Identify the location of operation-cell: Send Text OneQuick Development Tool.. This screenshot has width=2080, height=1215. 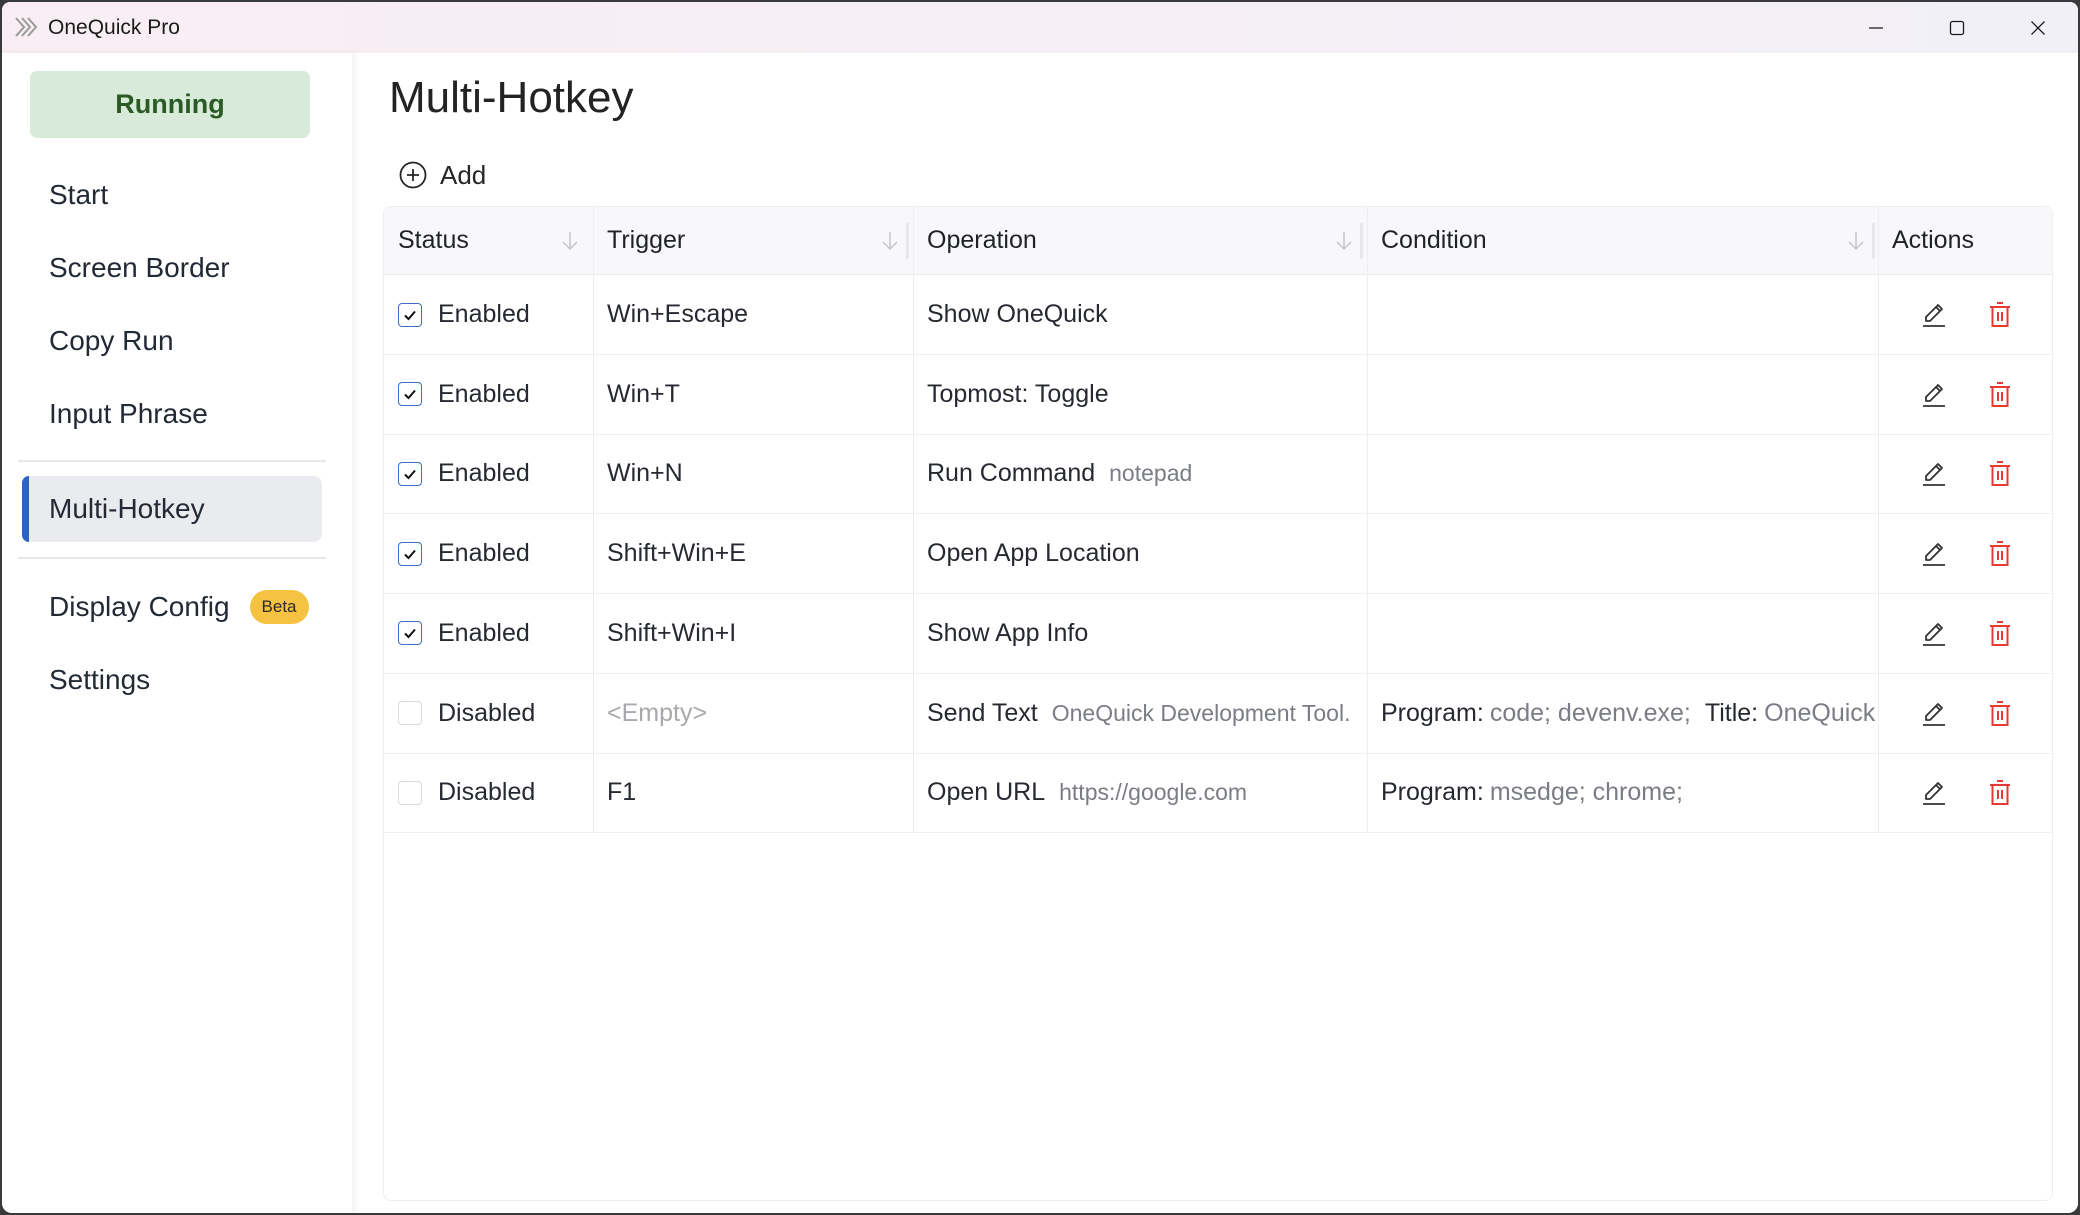
(1140, 713).